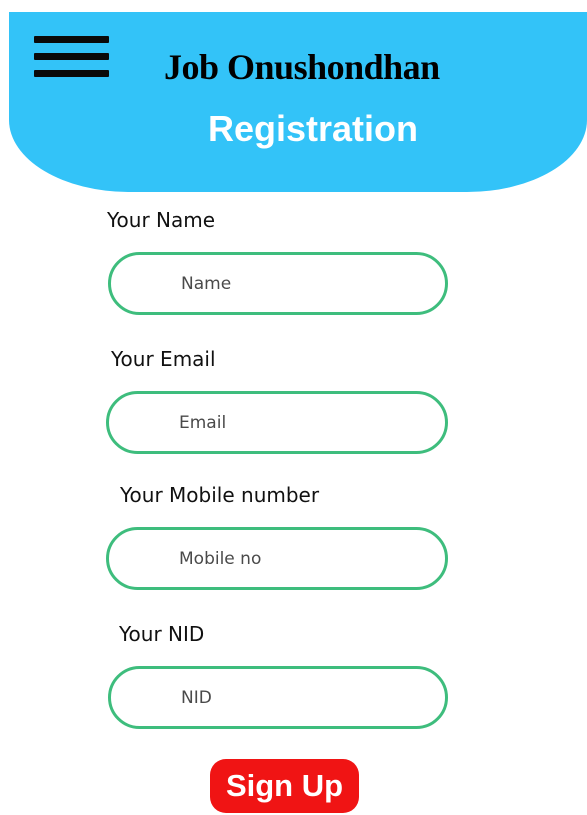  I want to click on menu-bar-top, so click(71, 39).